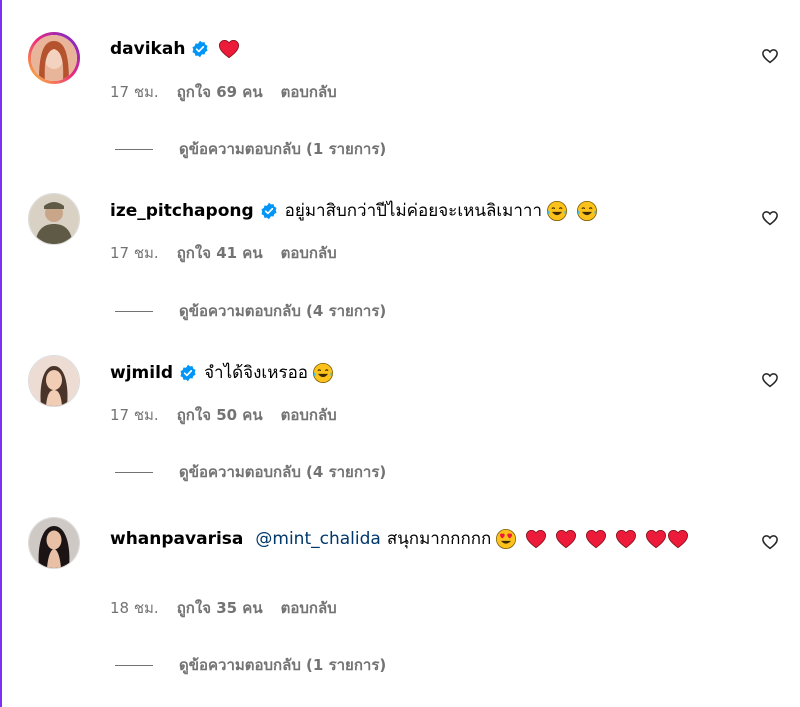 Image resolution: width=800 pixels, height=707 pixels. I want to click on comment-like-count: ถูกใจ 35 คน, so click(220, 608).